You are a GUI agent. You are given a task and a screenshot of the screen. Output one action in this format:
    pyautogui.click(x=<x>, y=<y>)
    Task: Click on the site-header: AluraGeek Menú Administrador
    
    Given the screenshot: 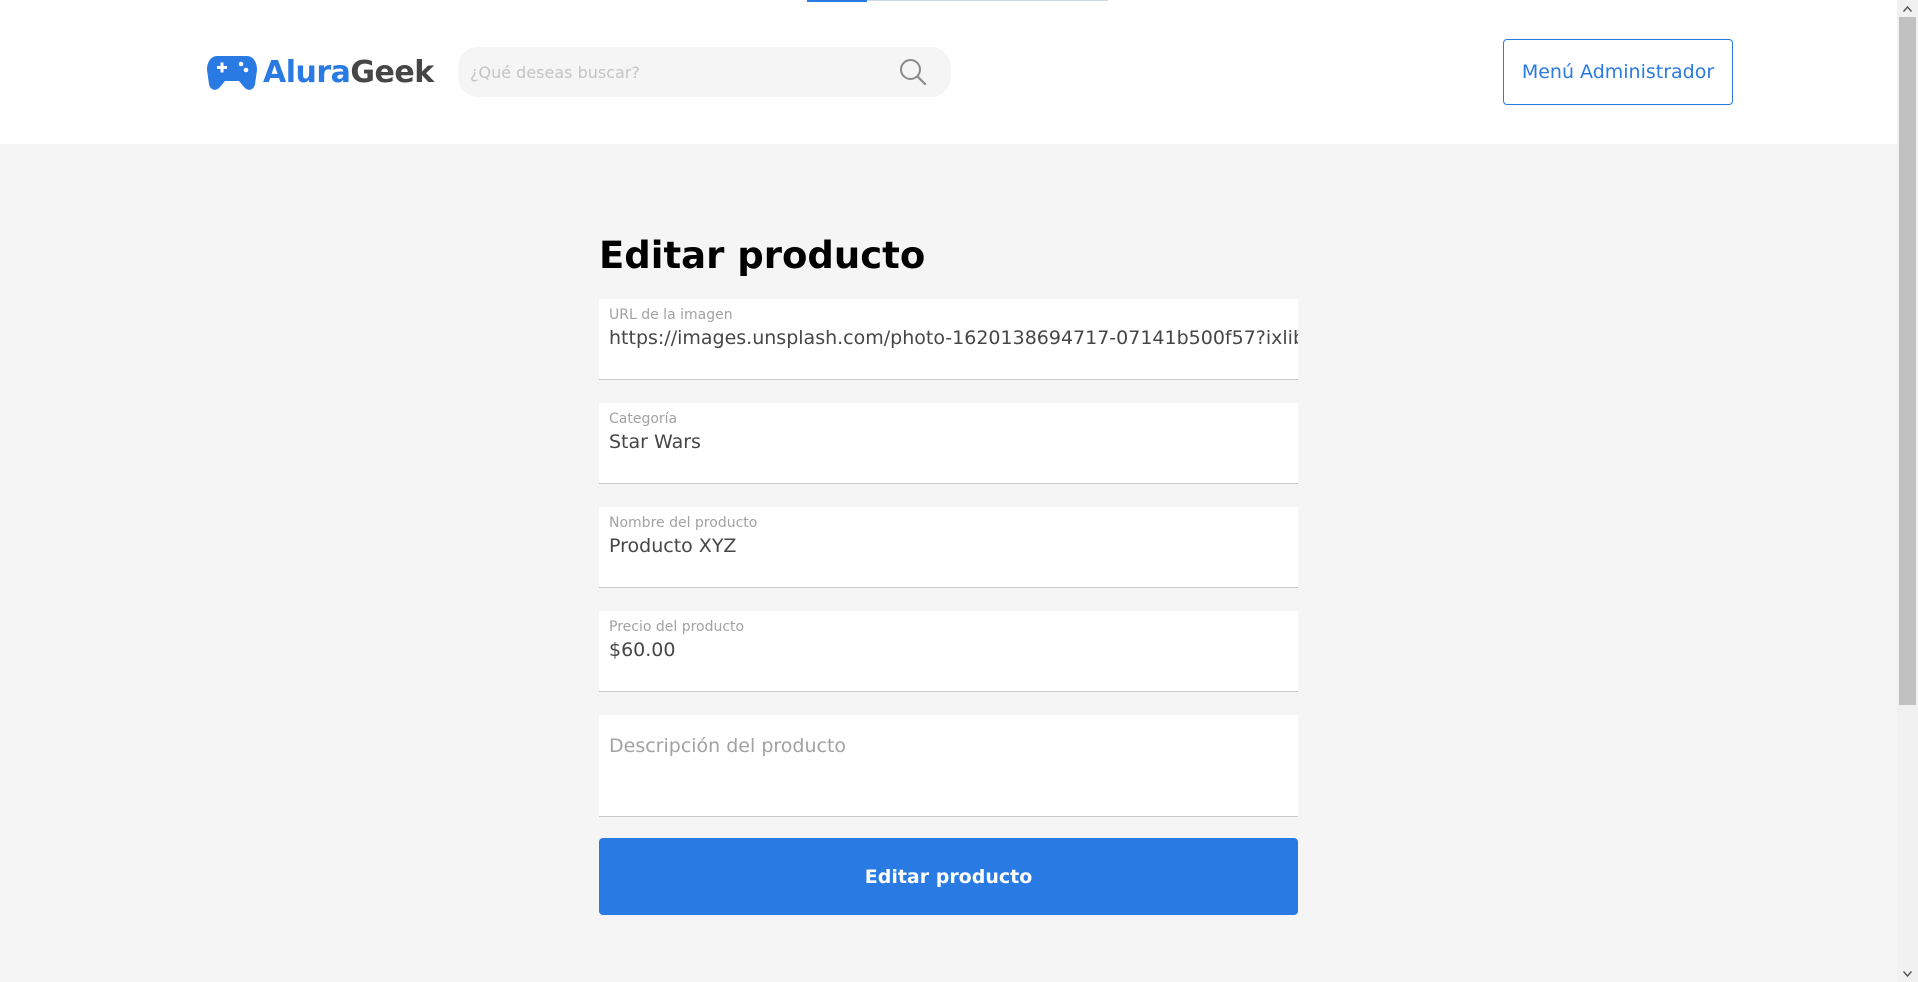 What is the action you would take?
    pyautogui.click(x=948, y=72)
    